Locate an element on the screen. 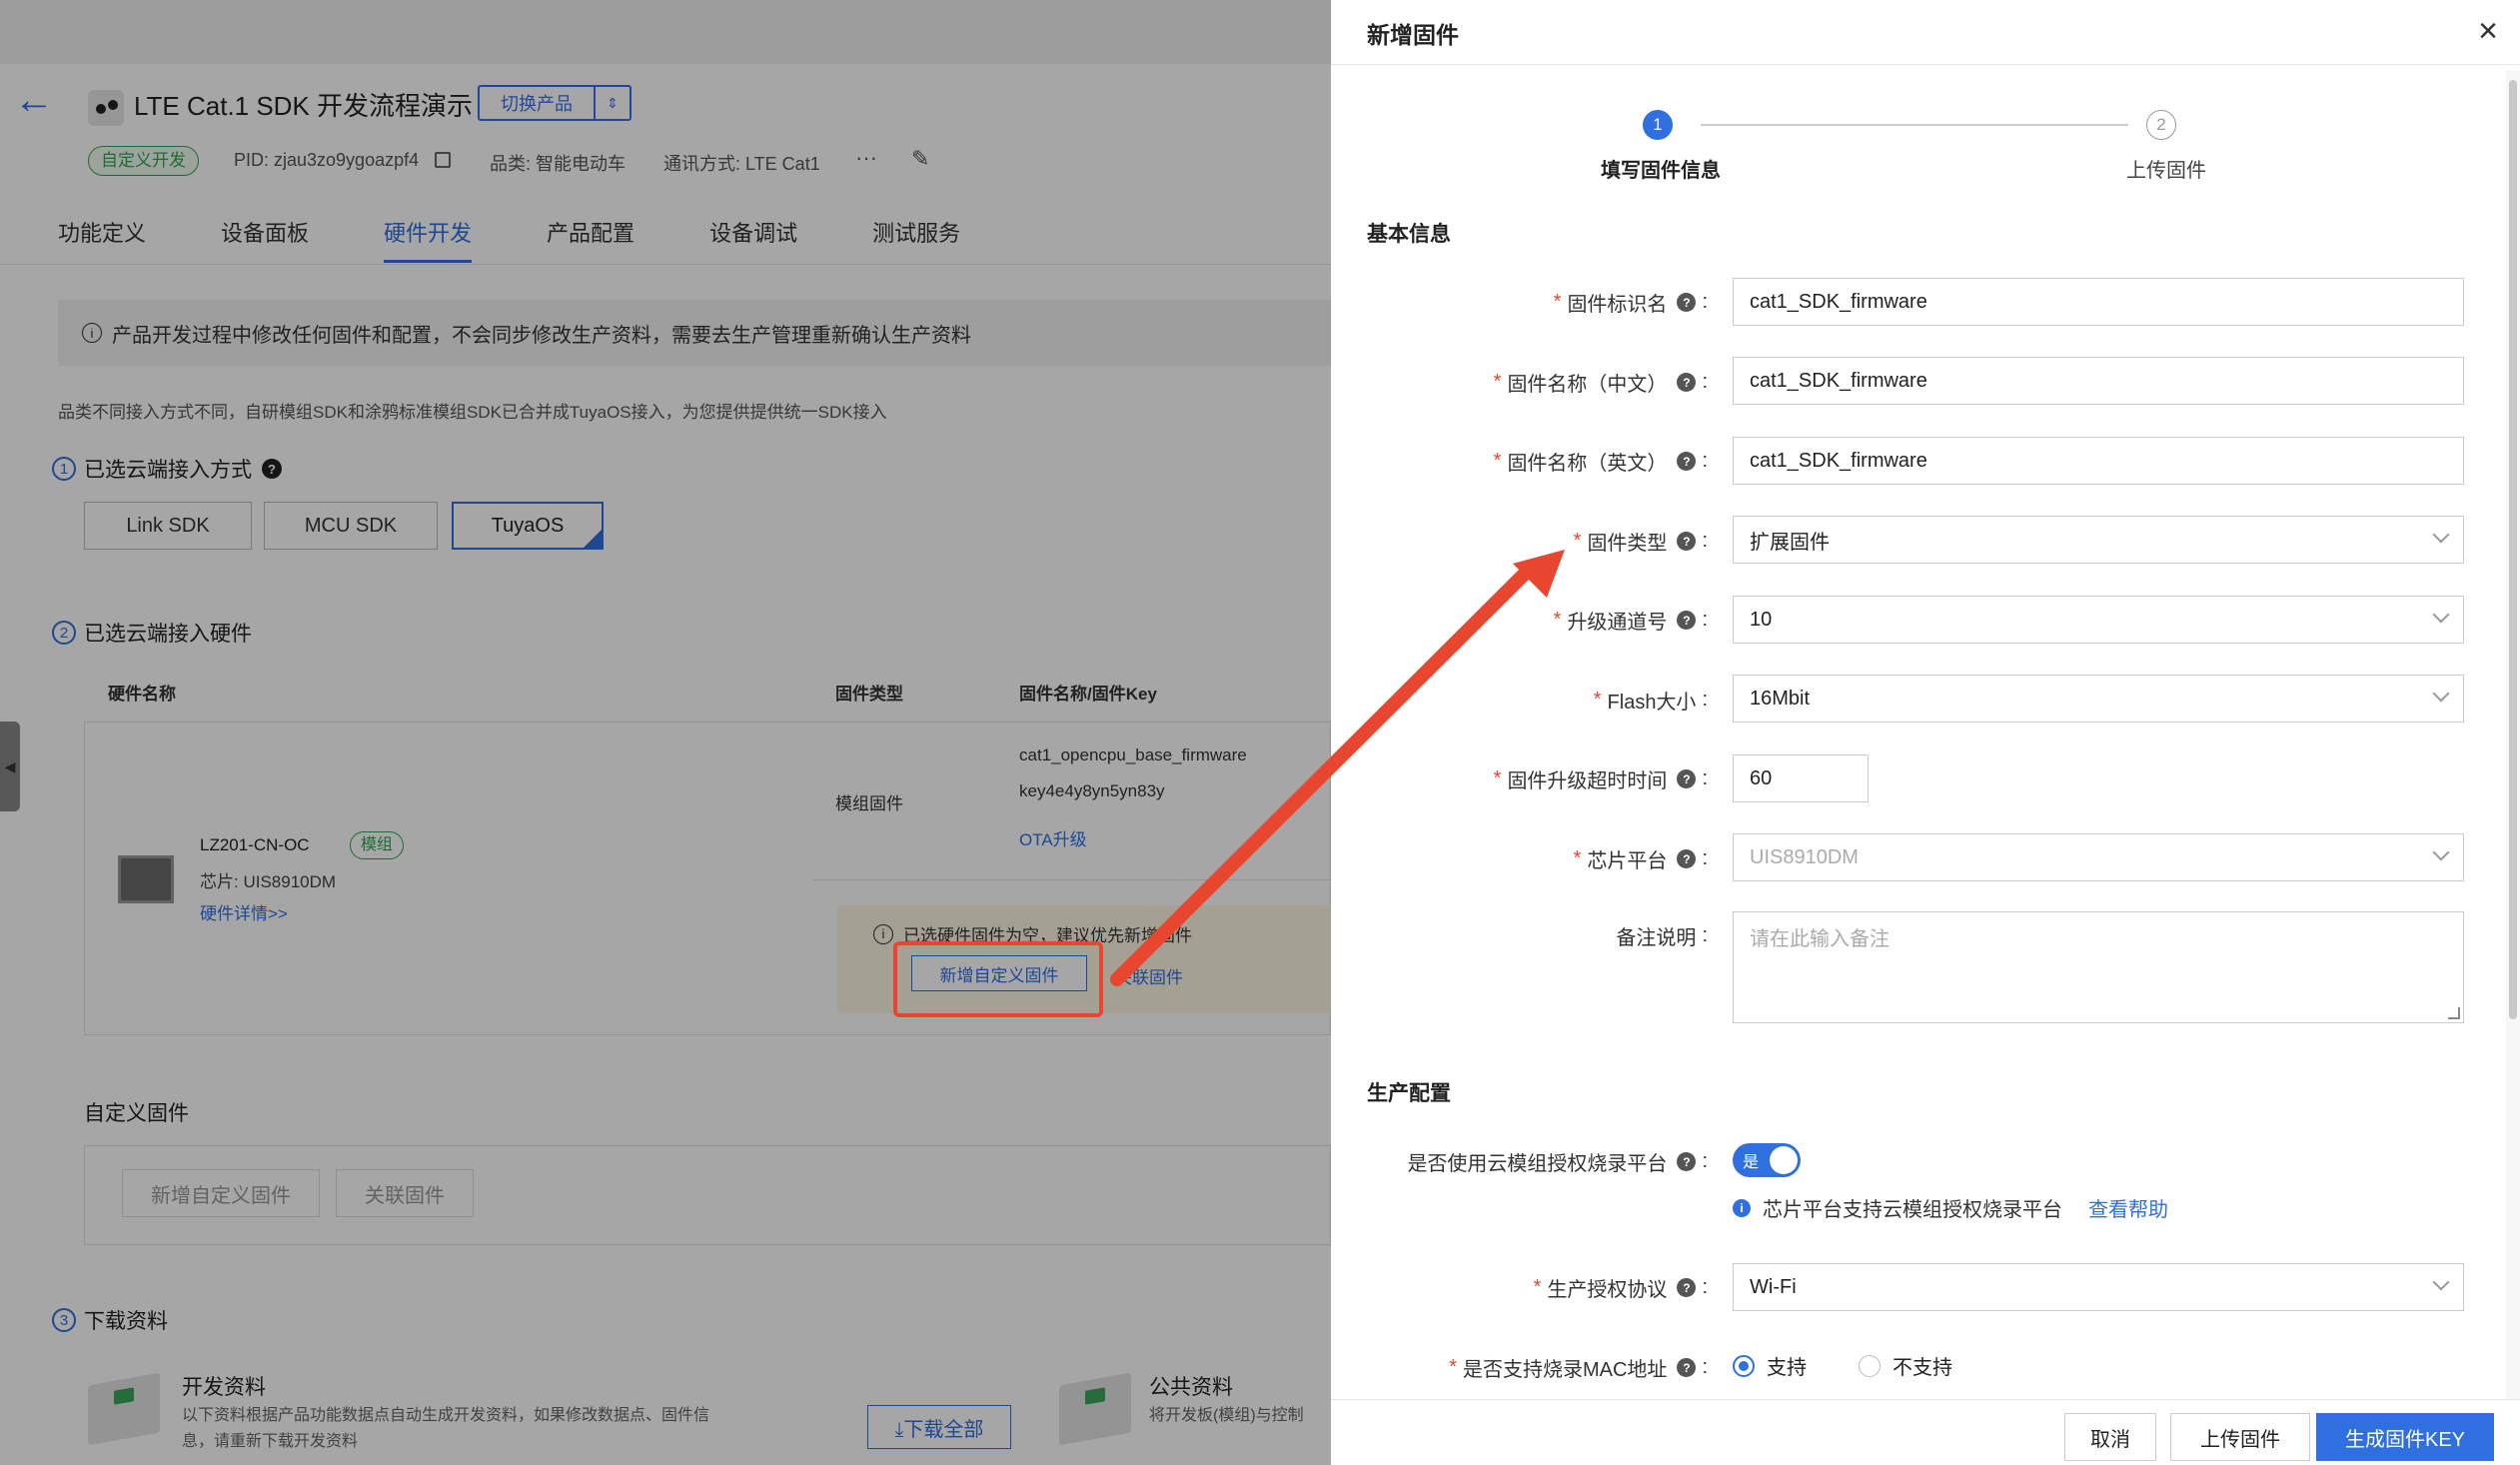  firmware-id-label: * 固件标识名 ?: is located at coordinates (1631, 302).